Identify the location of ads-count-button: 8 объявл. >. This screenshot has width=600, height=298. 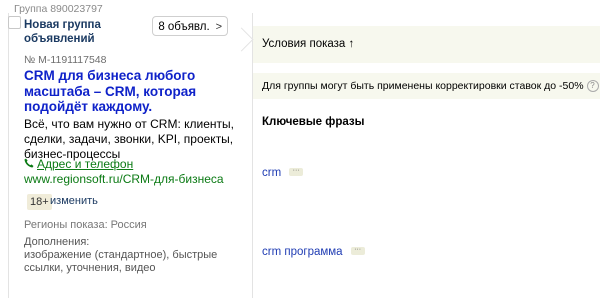
(190, 26).